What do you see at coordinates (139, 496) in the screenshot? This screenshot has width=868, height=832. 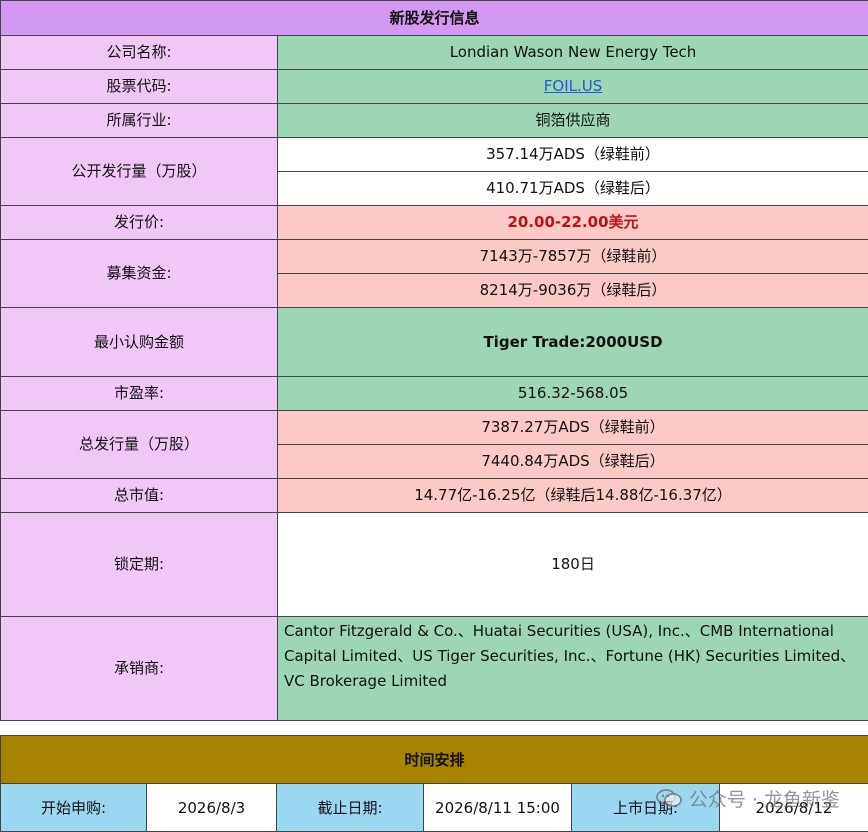 I see `market-cap-label: 总市值:` at bounding box center [139, 496].